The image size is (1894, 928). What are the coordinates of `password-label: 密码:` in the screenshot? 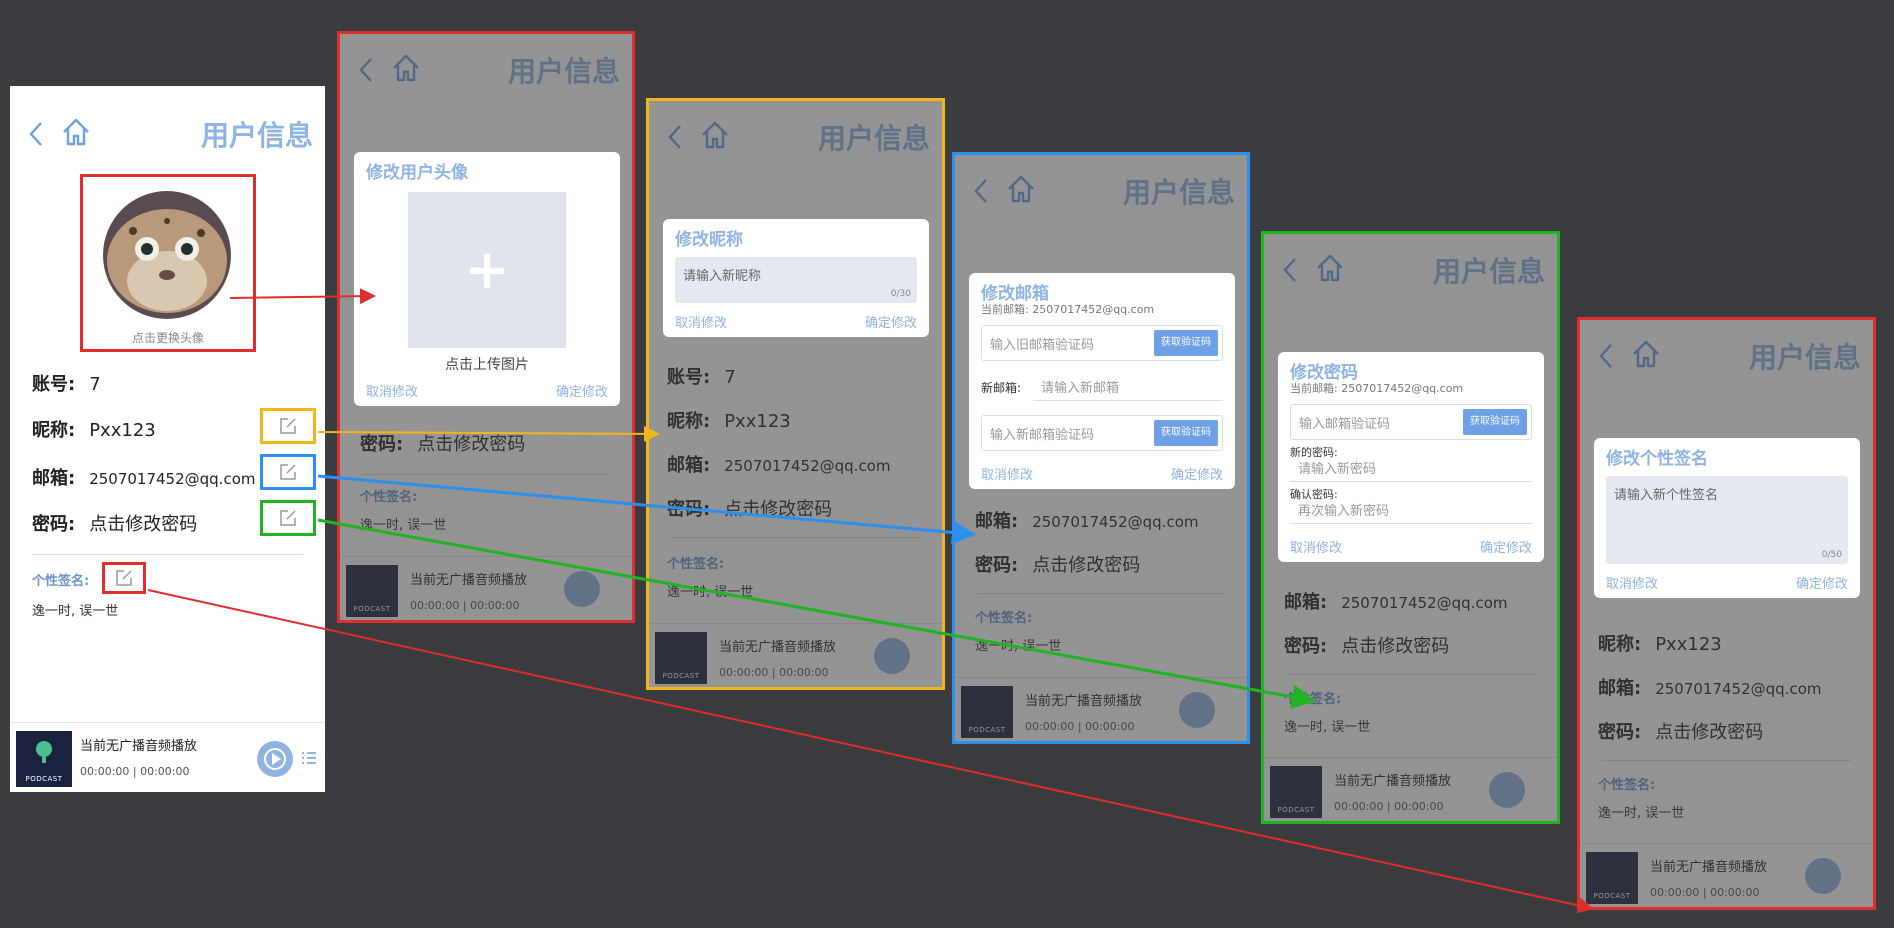 It's located at (54, 524).